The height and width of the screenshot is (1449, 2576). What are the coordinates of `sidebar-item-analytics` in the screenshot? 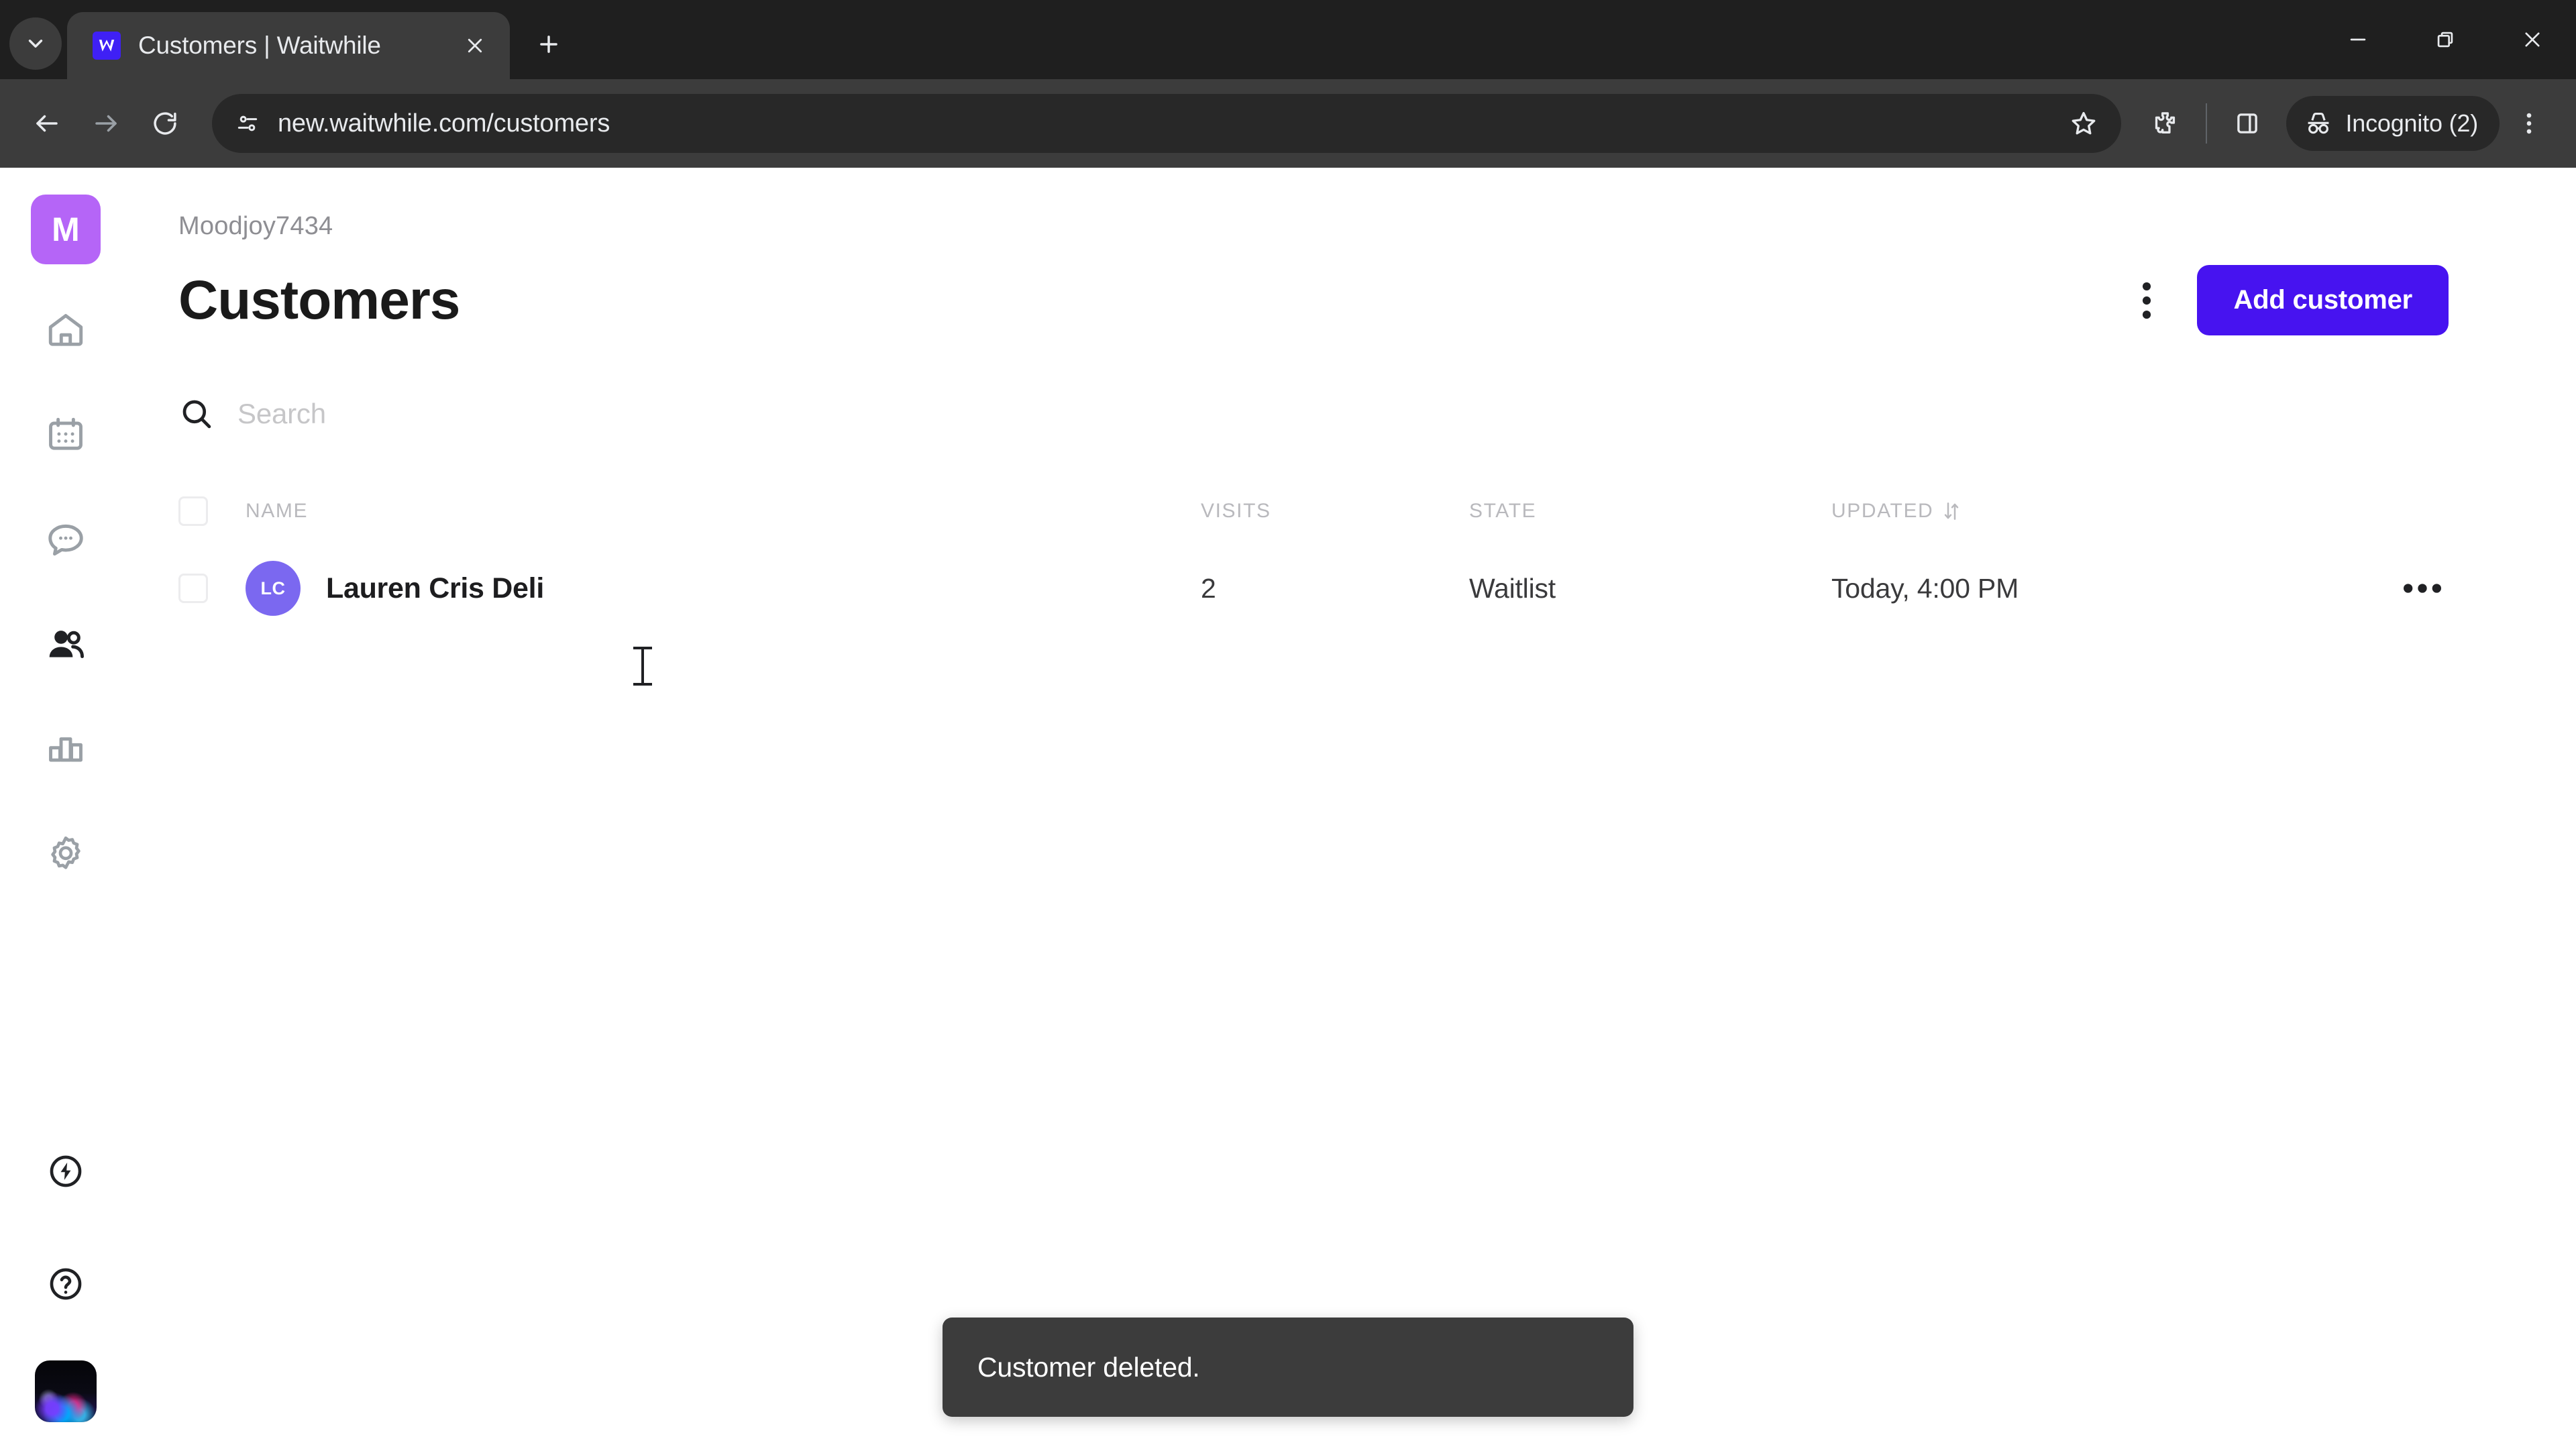 It's located at (66, 748).